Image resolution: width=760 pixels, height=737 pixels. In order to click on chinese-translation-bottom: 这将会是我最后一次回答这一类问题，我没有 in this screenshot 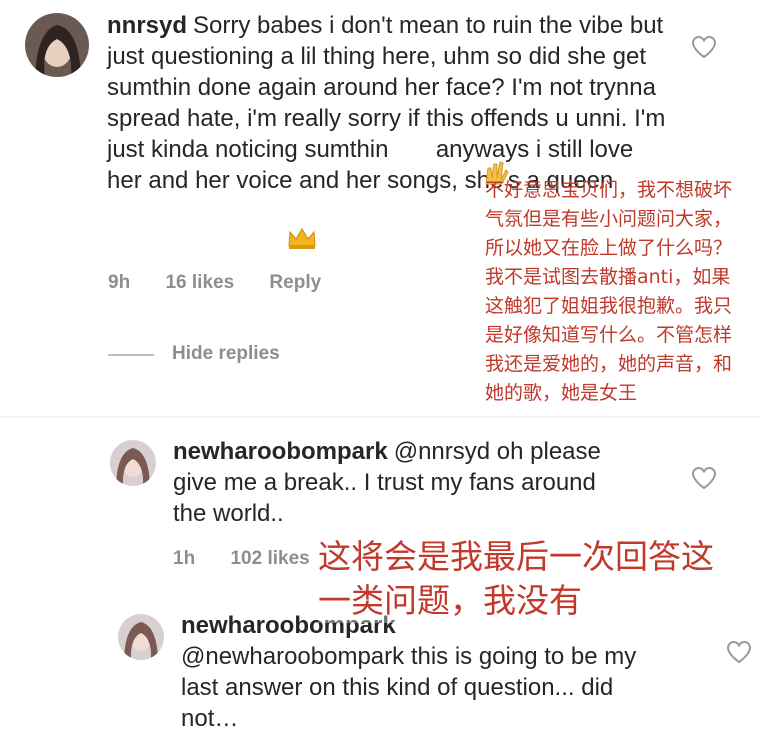, I will do `click(528, 579)`.